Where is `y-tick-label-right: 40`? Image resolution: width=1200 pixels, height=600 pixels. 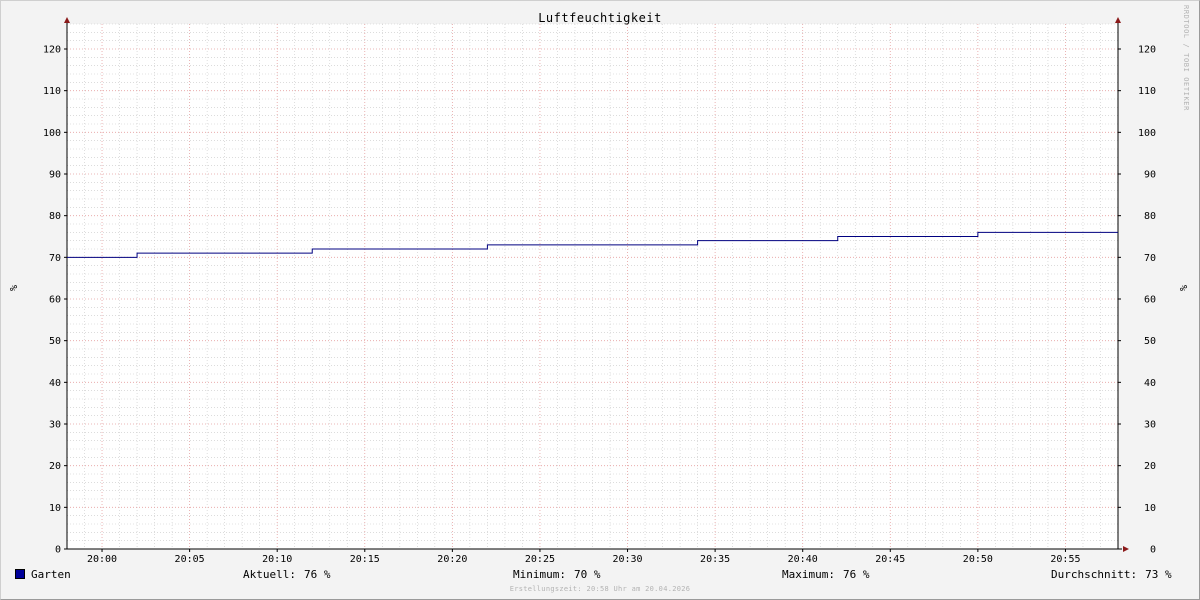 y-tick-label-right: 40 is located at coordinates (1150, 383).